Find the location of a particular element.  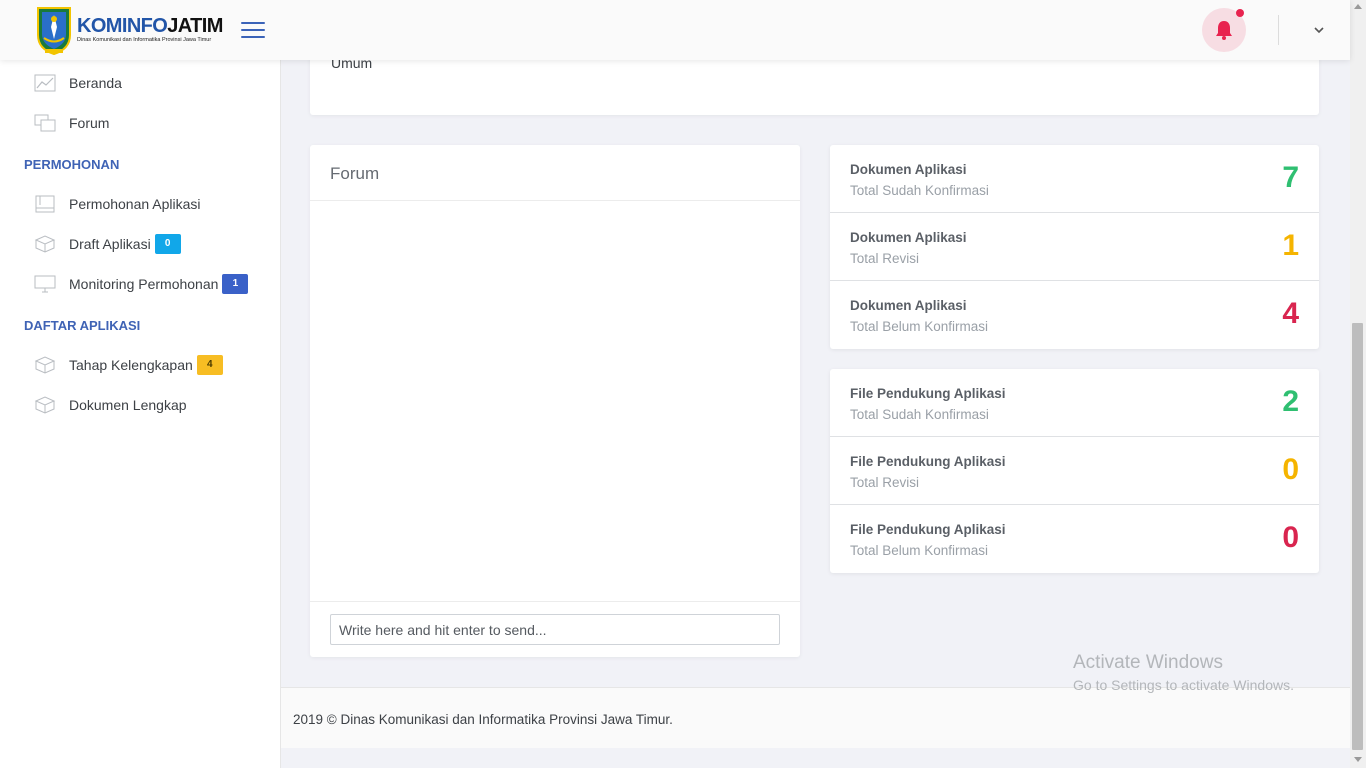

notification-dot is located at coordinates (1240, 13).